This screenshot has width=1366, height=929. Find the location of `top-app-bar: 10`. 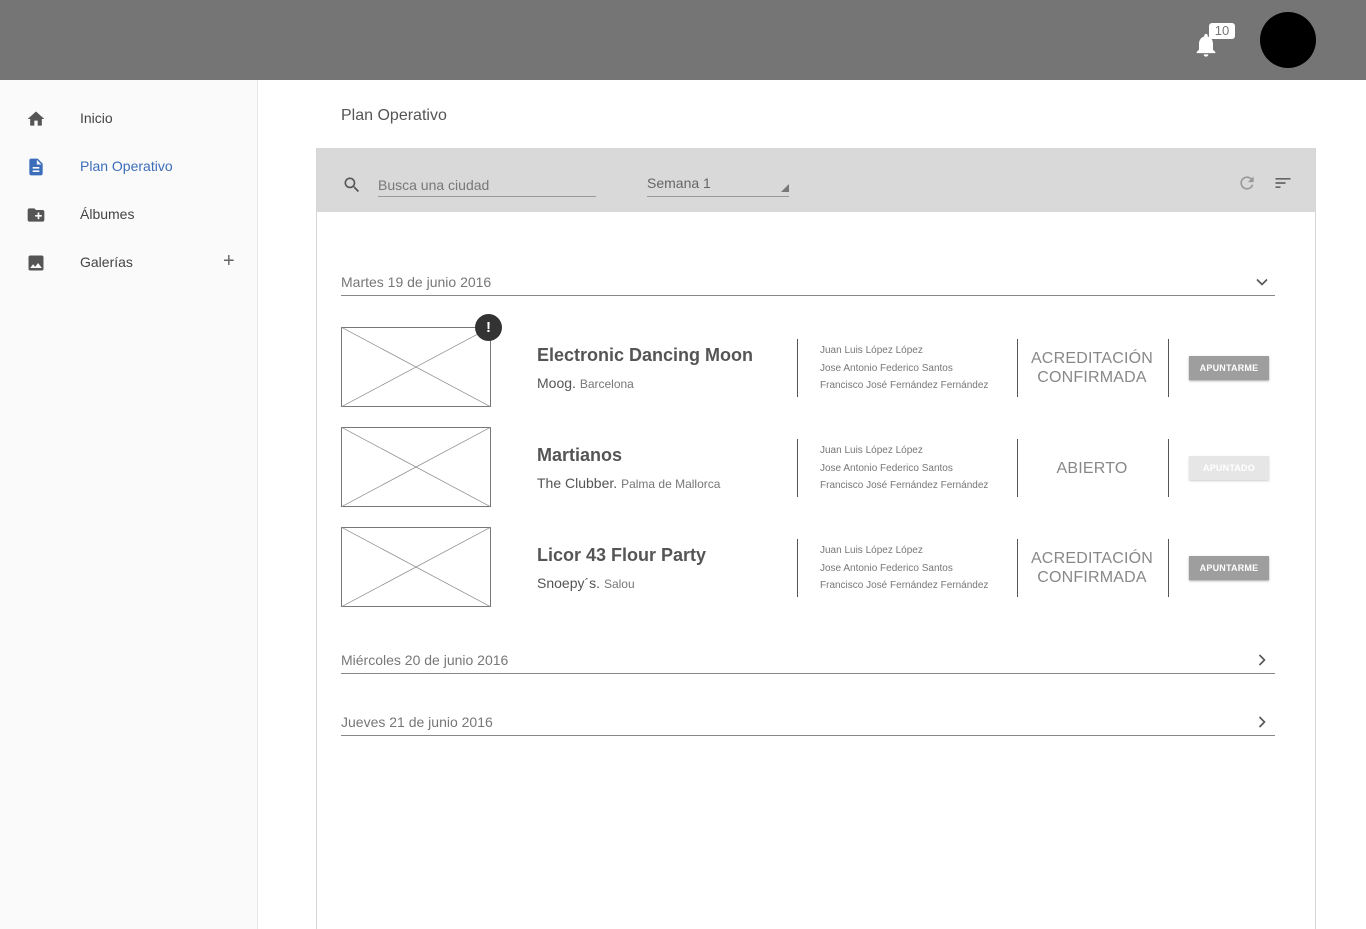

top-app-bar: 10 is located at coordinates (683, 40).